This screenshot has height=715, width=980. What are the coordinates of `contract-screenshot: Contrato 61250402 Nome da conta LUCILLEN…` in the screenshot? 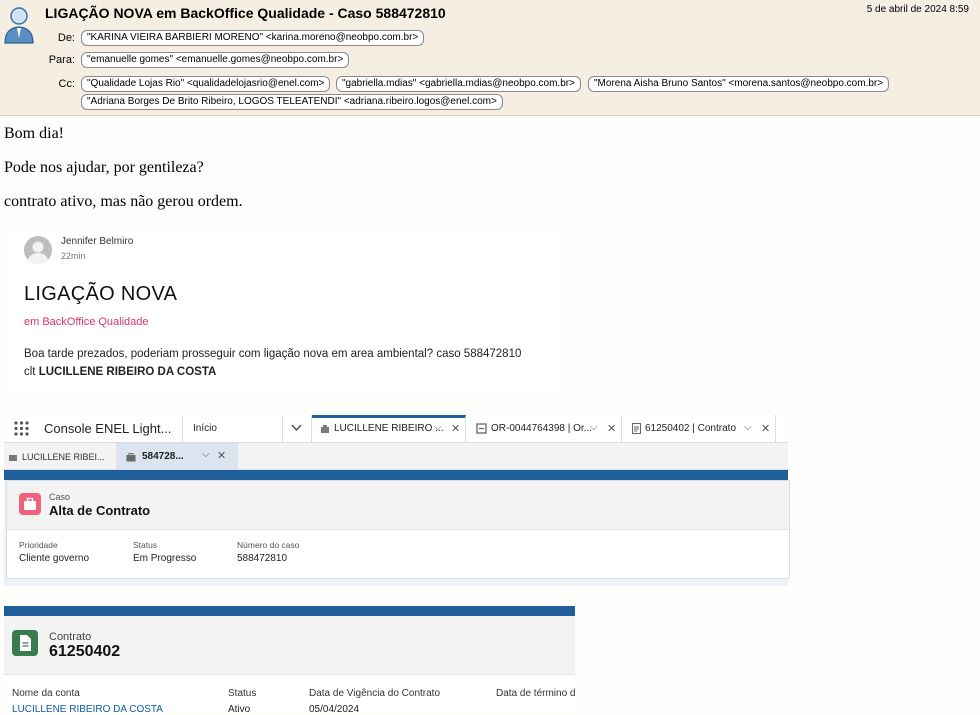 It's located at (289, 660).